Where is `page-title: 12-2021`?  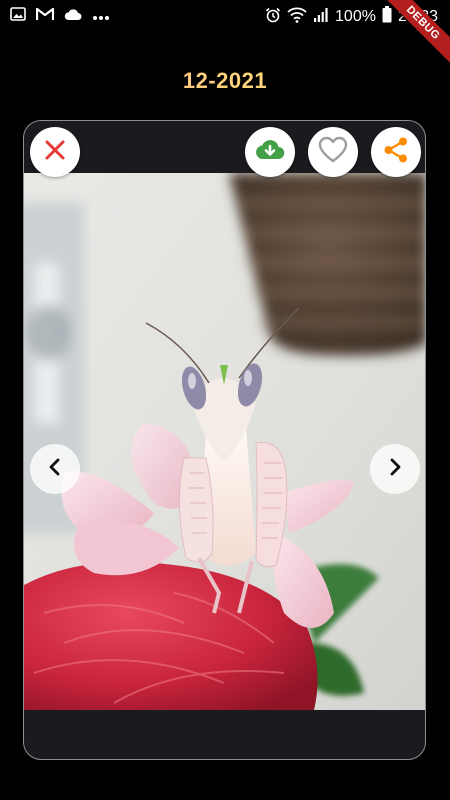
page-title: 12-2021 is located at coordinates (225, 81).